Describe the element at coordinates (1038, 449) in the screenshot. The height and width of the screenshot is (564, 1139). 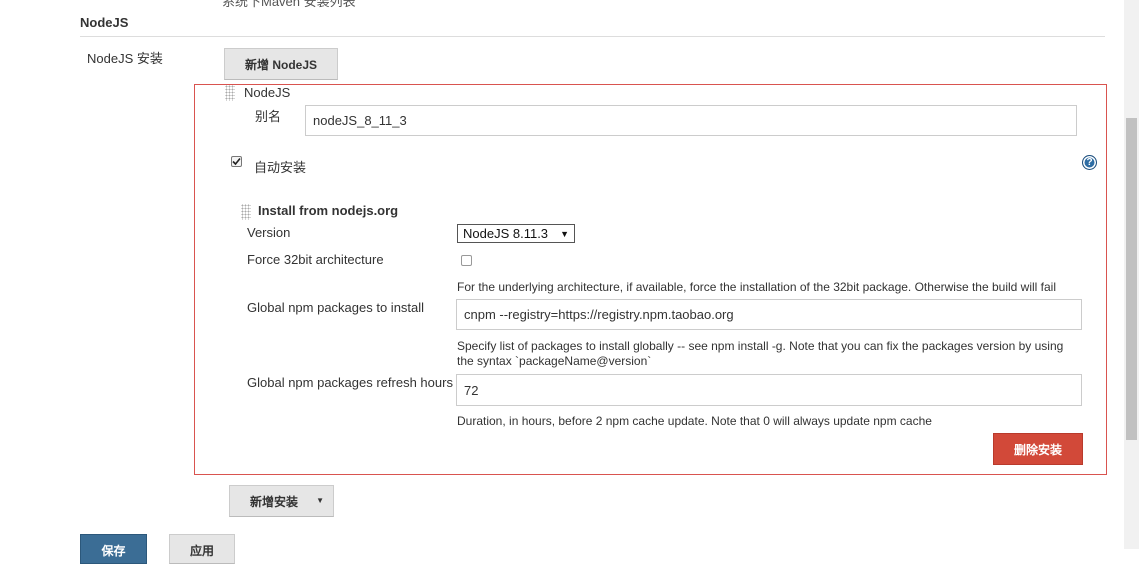
I see `delete-installation-button: 删除安装` at that location.